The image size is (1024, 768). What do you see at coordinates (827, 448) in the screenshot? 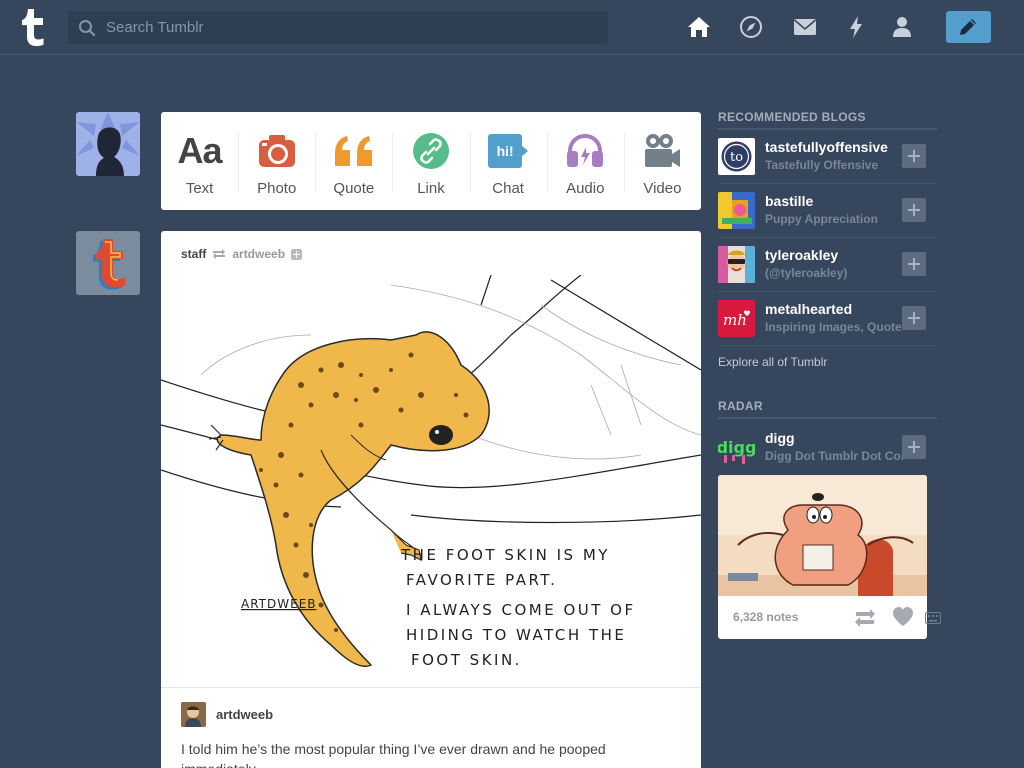
I see `radar-blog-row: digg digg Digg Dot Tumblr Dot Com` at bounding box center [827, 448].